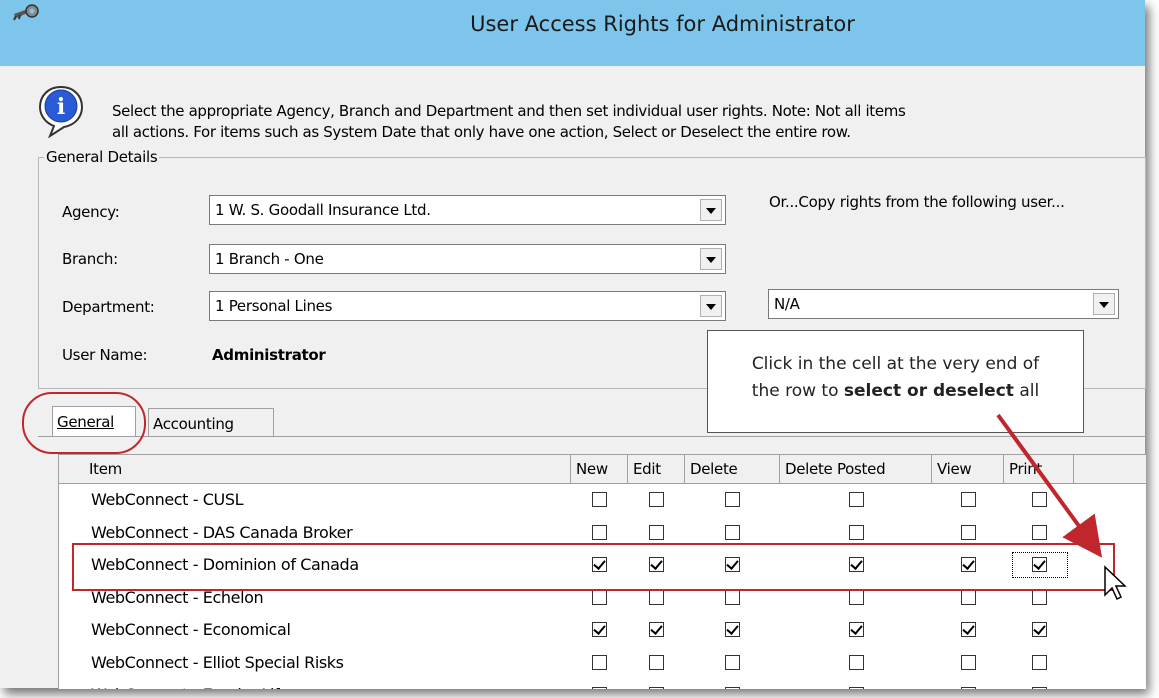  Describe the element at coordinates (193, 424) in the screenshot. I see `tab-accounting-label: Accounting` at that location.